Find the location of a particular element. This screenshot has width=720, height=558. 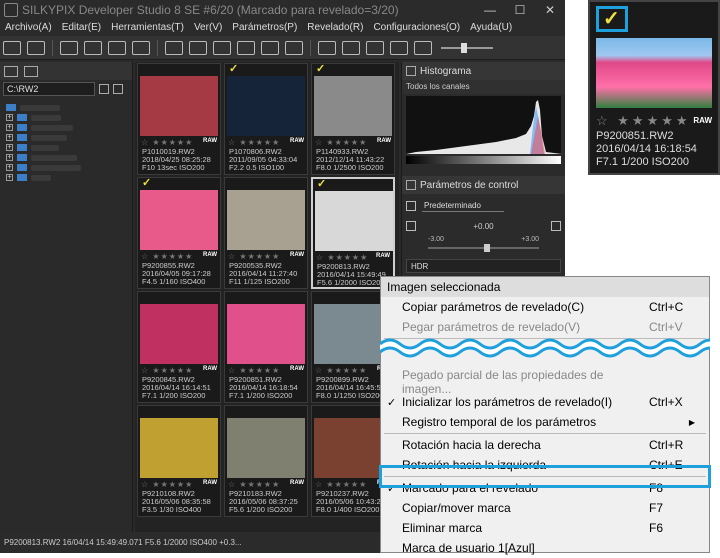

context-menu-item: Copiar/mover marca F7 is located at coordinates (545, 508).